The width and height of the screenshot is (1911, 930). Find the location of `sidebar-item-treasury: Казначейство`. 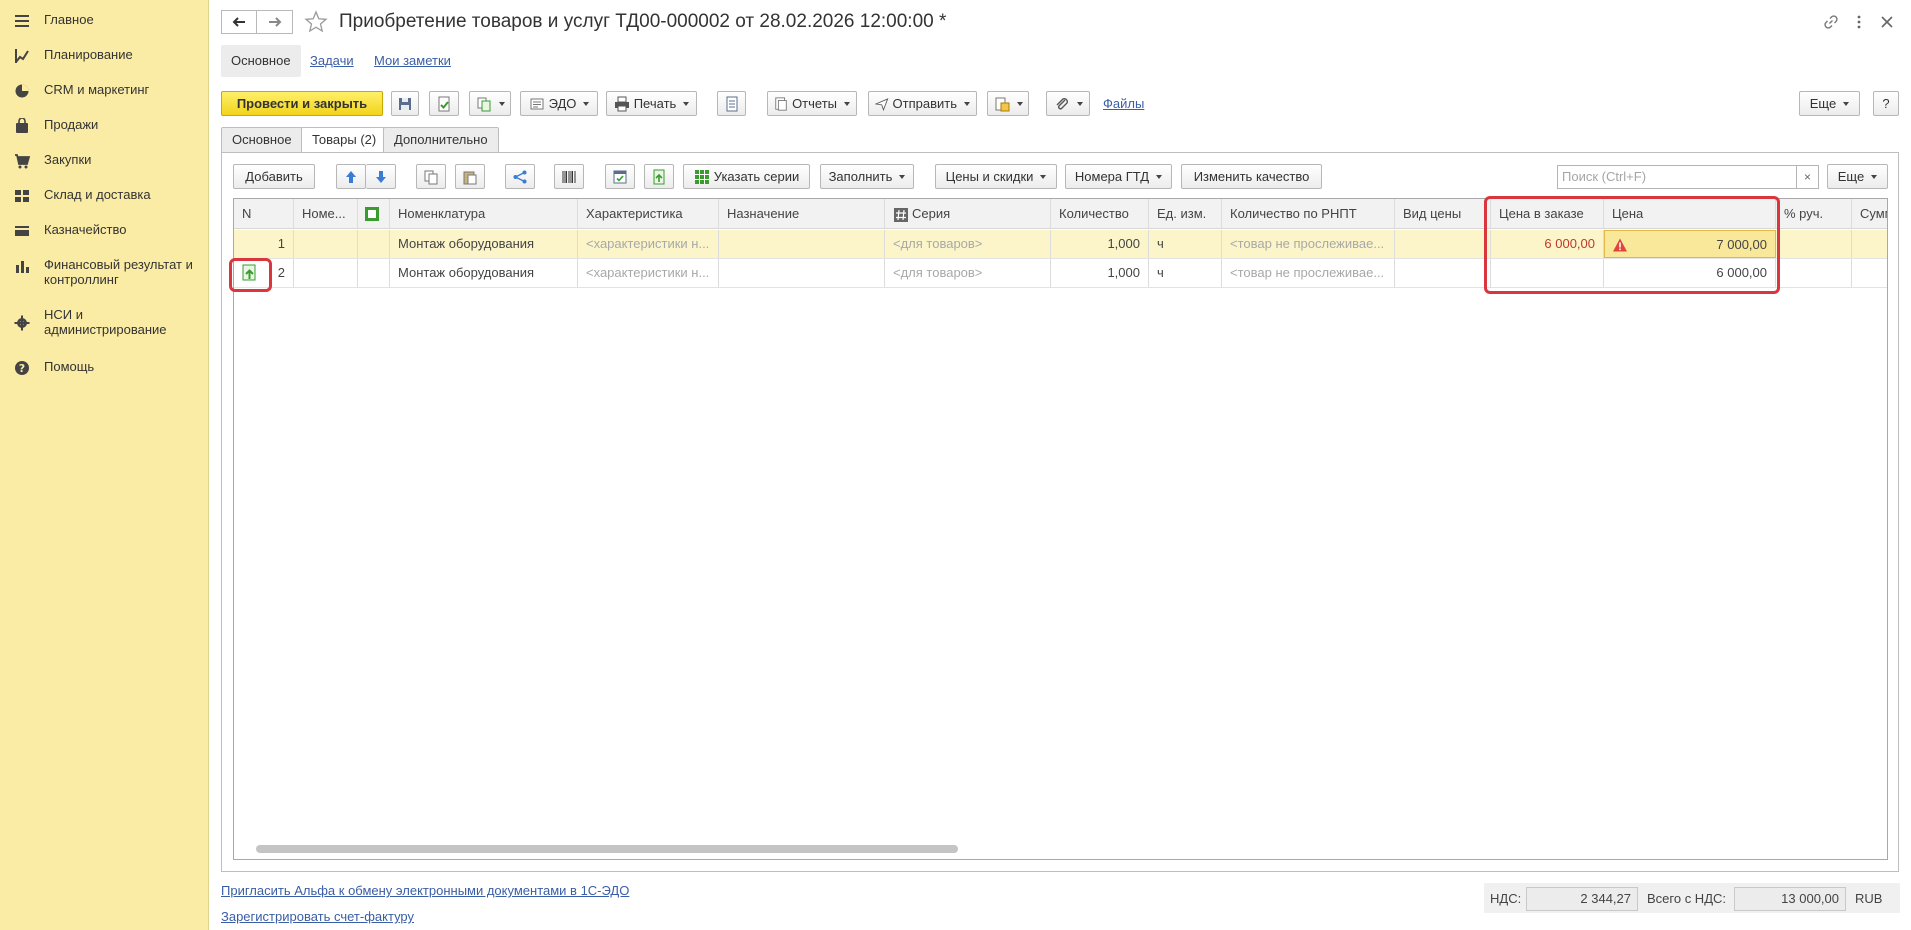

sidebar-item-treasury: Казначейство is located at coordinates (68, 230).